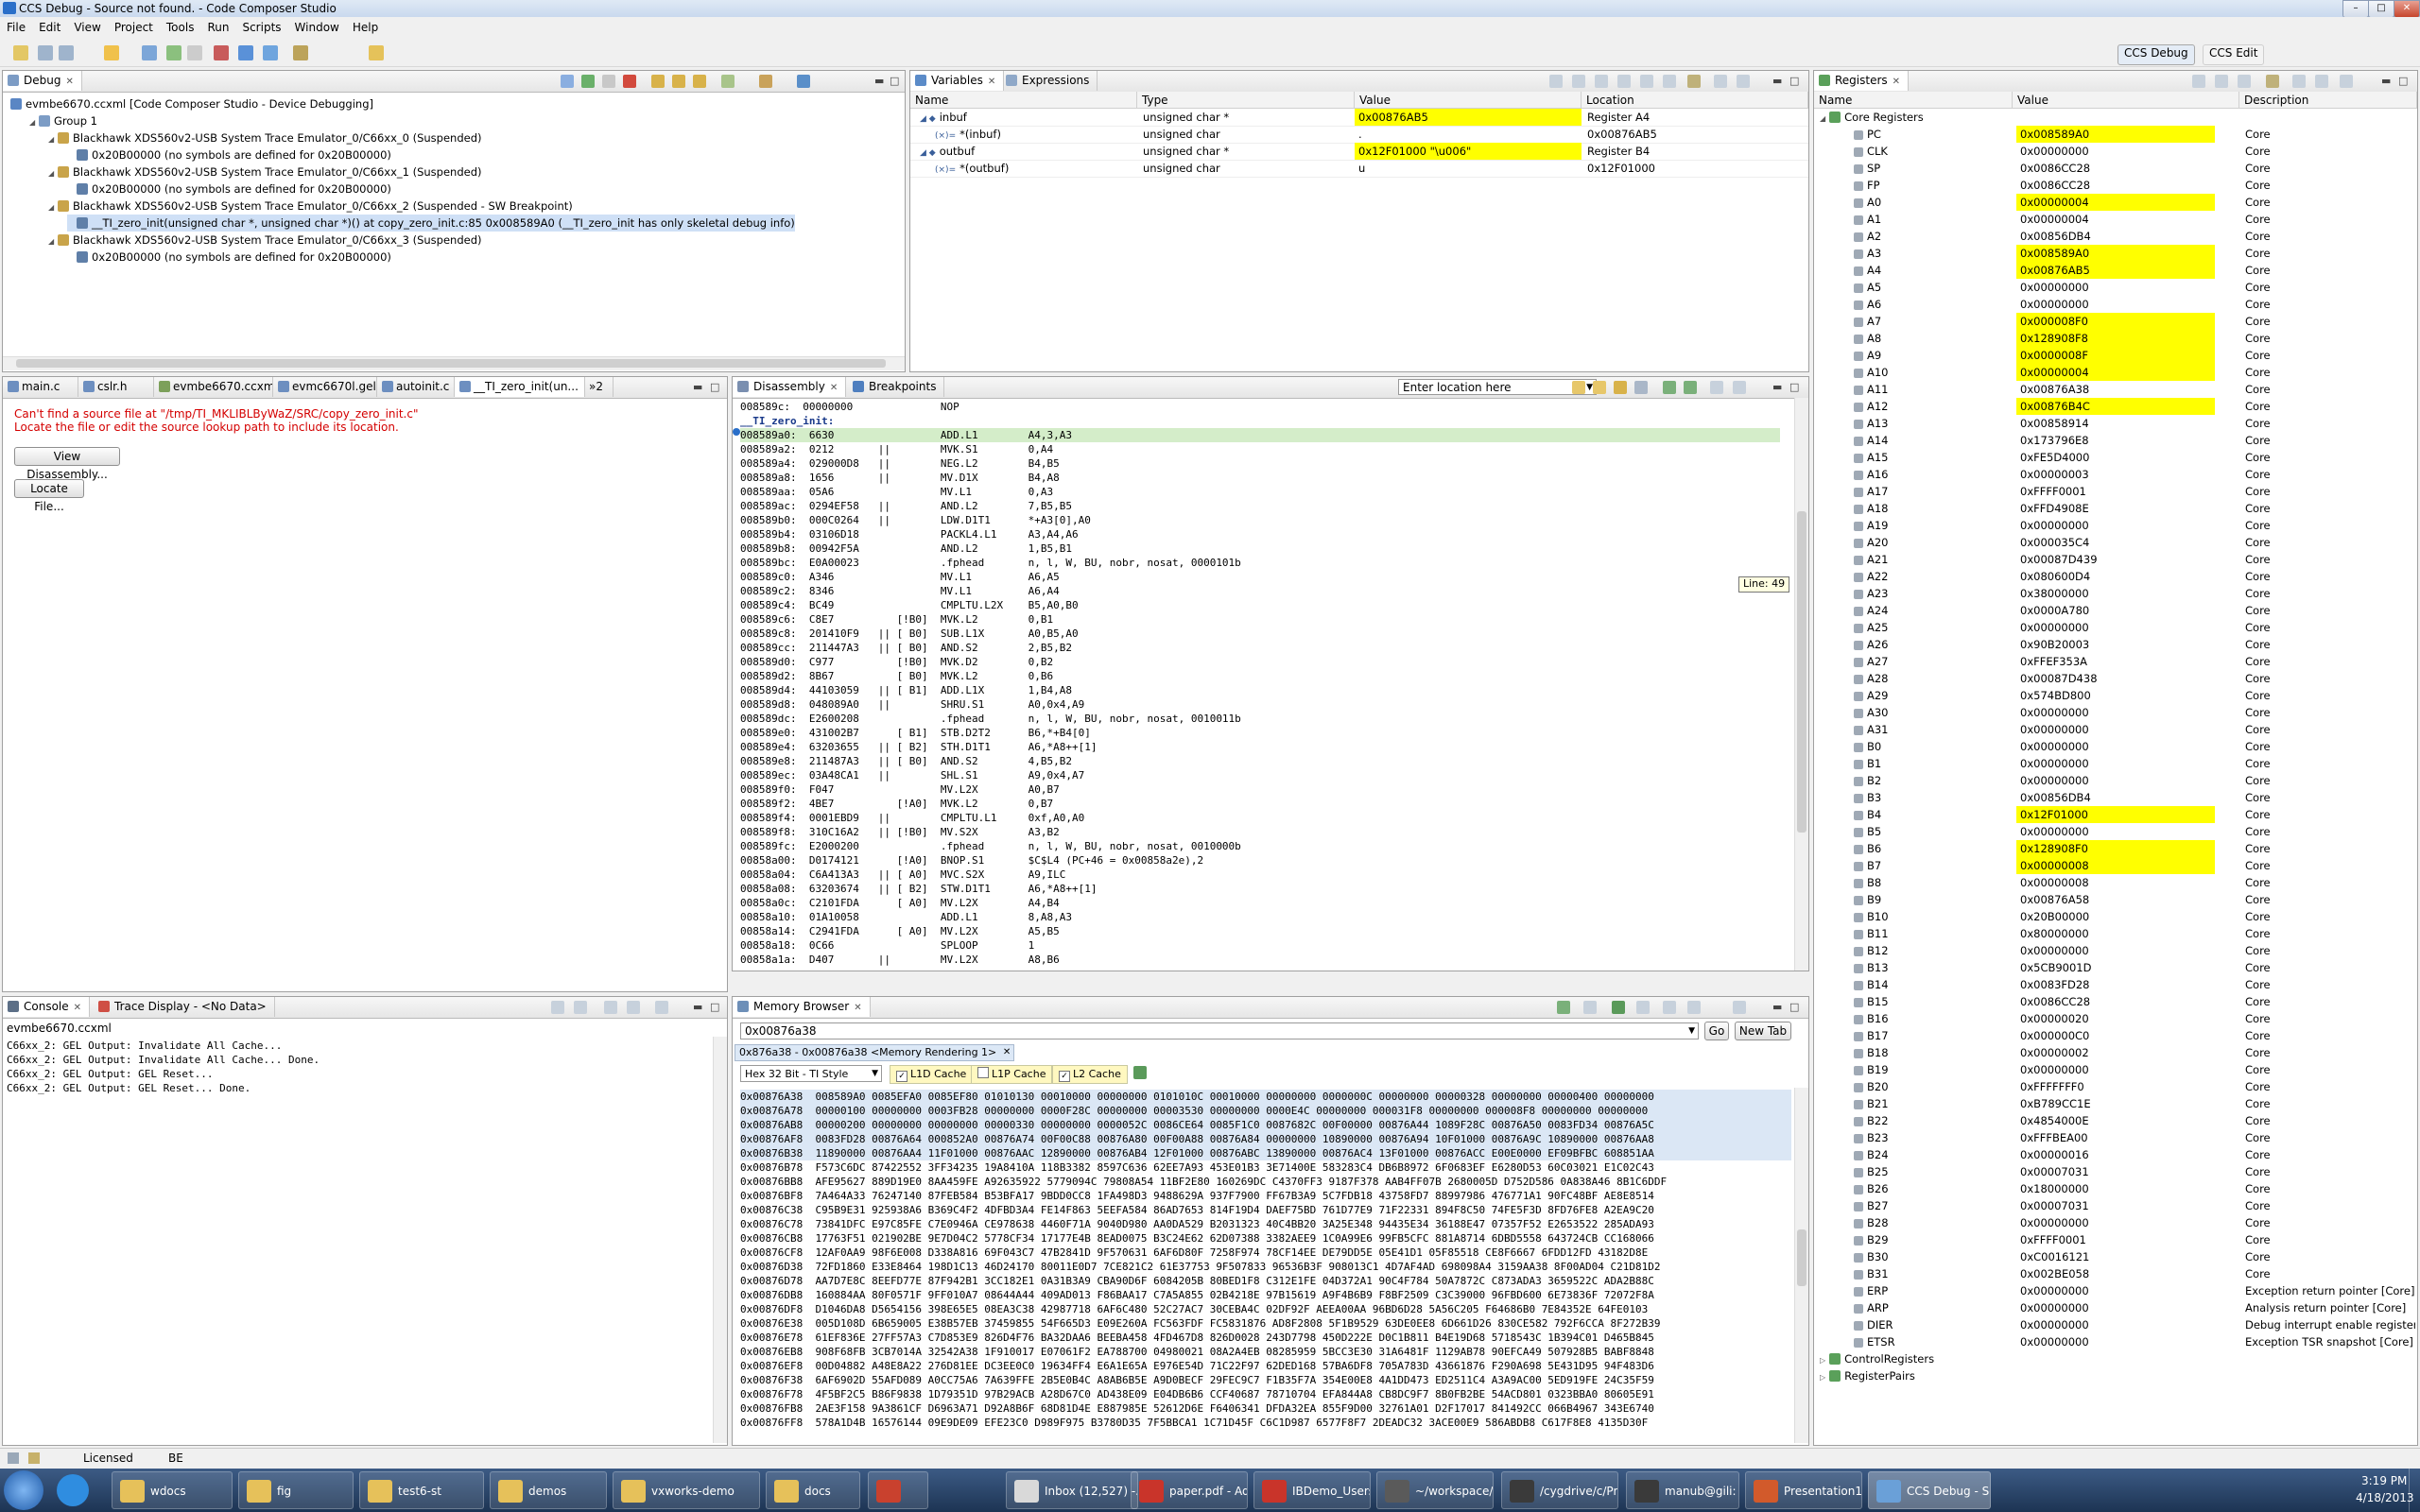 This screenshot has width=2420, height=1512. I want to click on taskbar-button: demos, so click(548, 1490).